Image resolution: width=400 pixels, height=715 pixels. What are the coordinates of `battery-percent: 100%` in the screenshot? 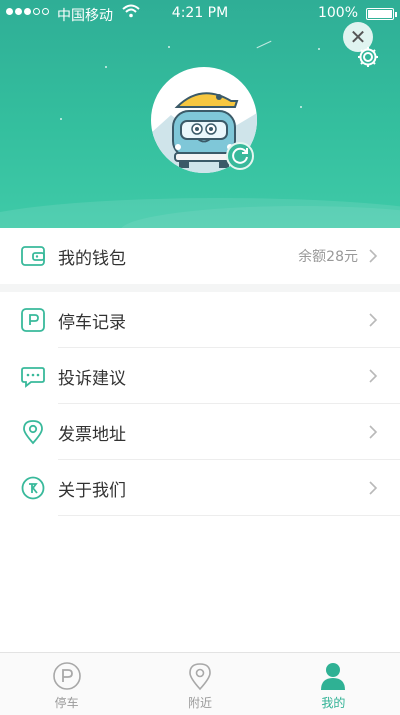 It's located at (337, 13).